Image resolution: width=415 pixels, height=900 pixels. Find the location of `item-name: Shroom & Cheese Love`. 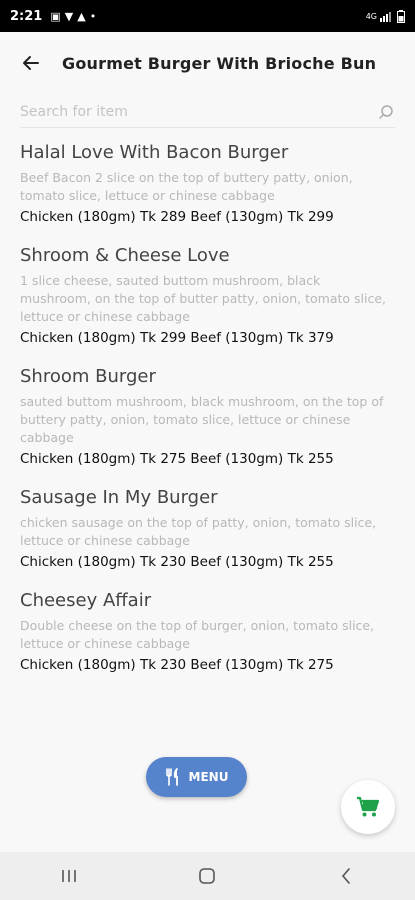

item-name: Shroom & Cheese Love is located at coordinates (125, 255).